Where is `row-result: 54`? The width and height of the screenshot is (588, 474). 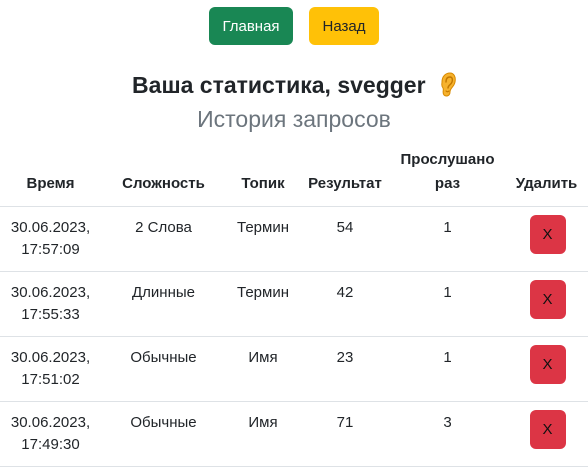
row-result: 54 is located at coordinates (345, 239).